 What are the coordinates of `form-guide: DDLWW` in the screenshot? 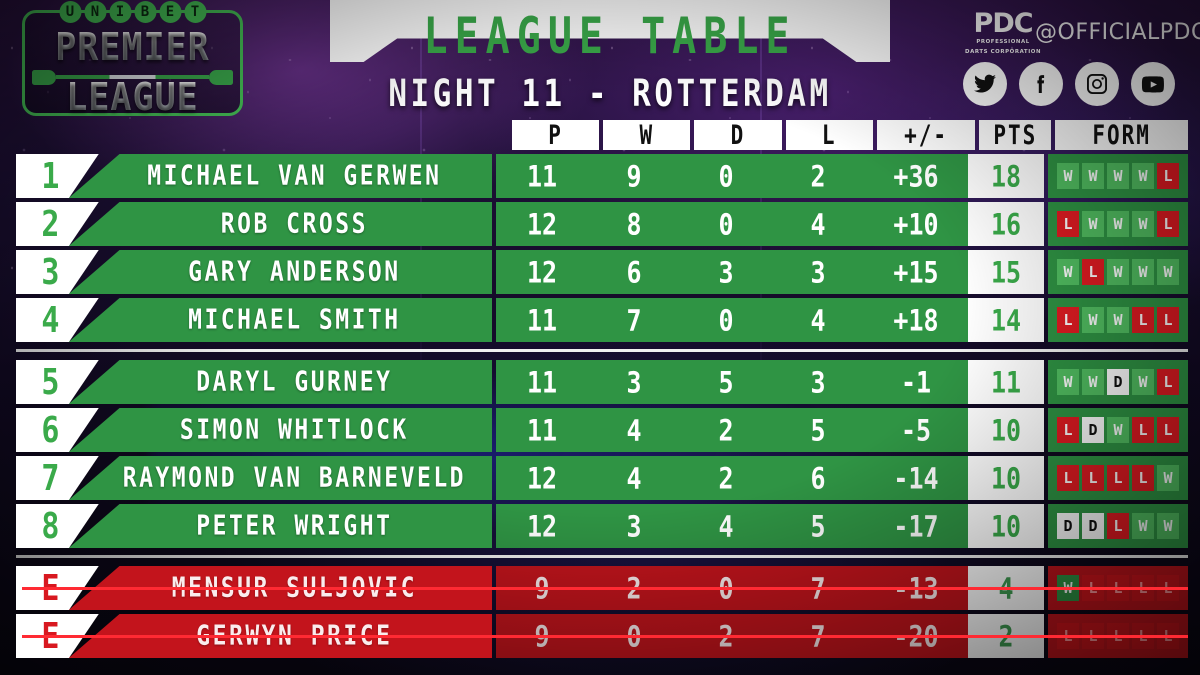 It's located at (1118, 526).